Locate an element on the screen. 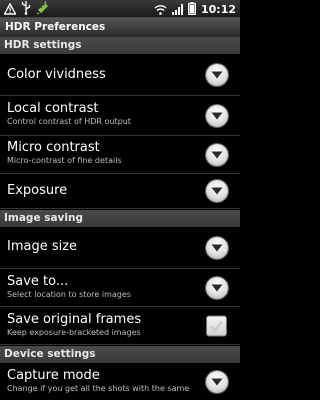 This screenshot has width=320, height=400. checkbox is located at coordinates (216, 325).